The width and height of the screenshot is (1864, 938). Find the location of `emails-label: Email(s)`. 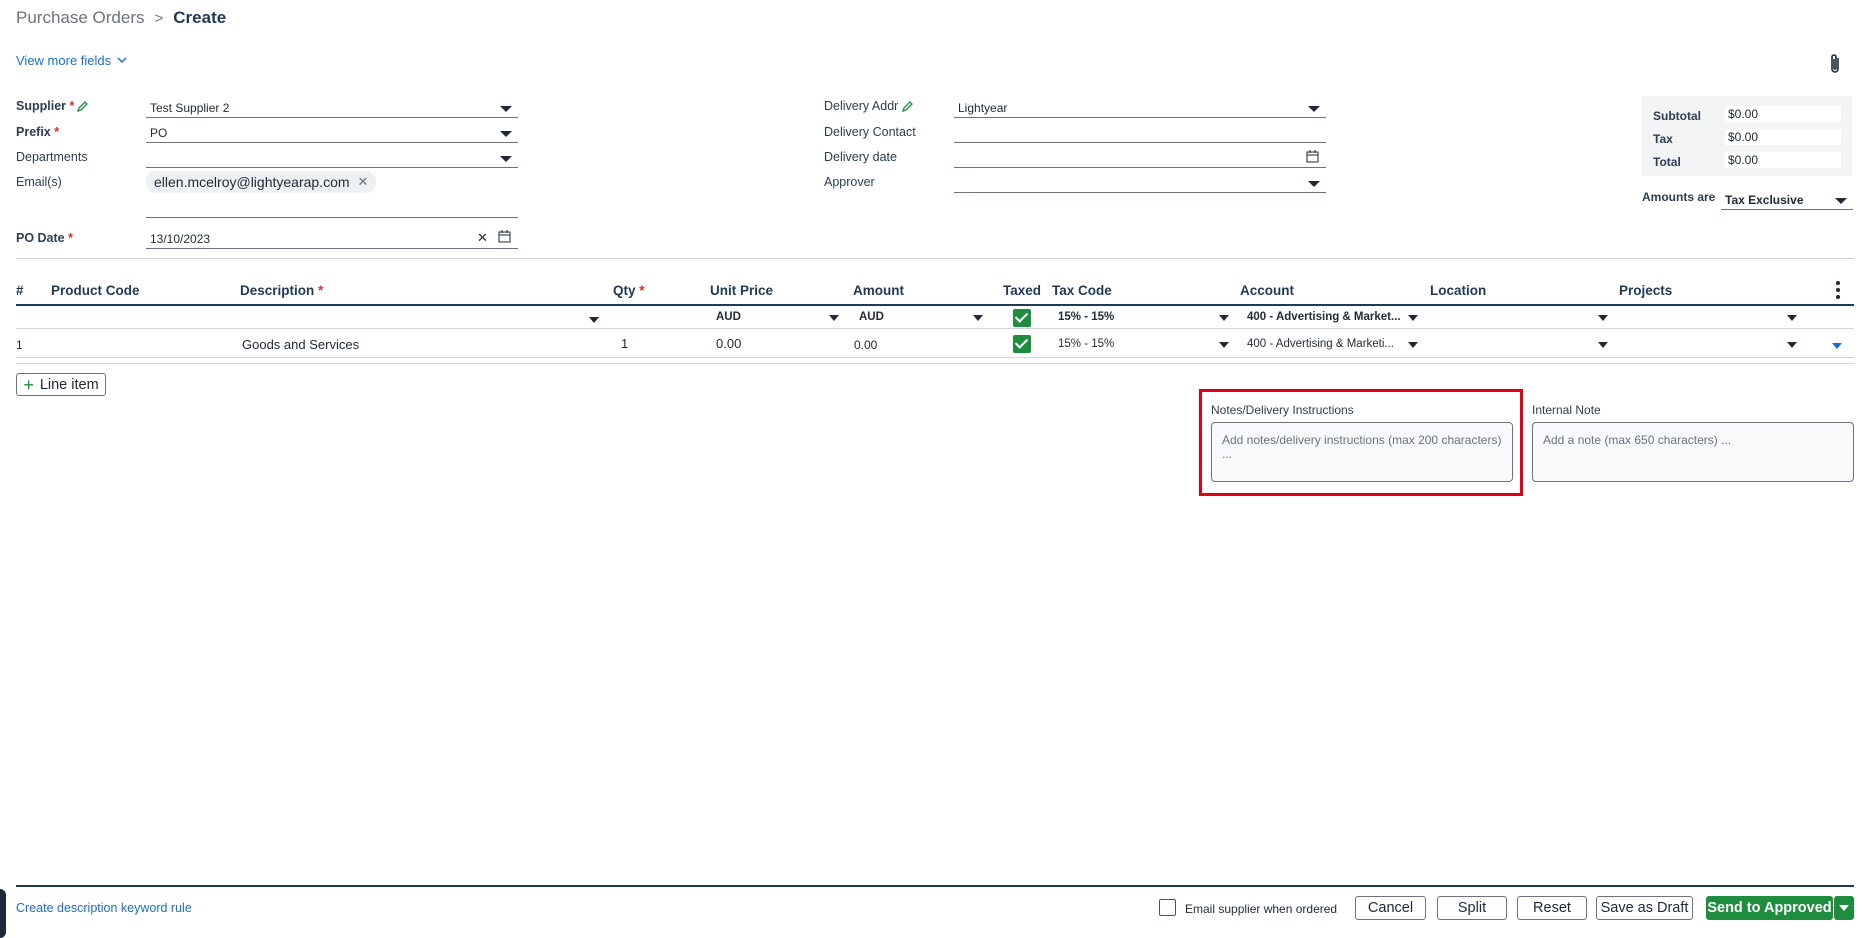

emails-label: Email(s) is located at coordinates (39, 182).